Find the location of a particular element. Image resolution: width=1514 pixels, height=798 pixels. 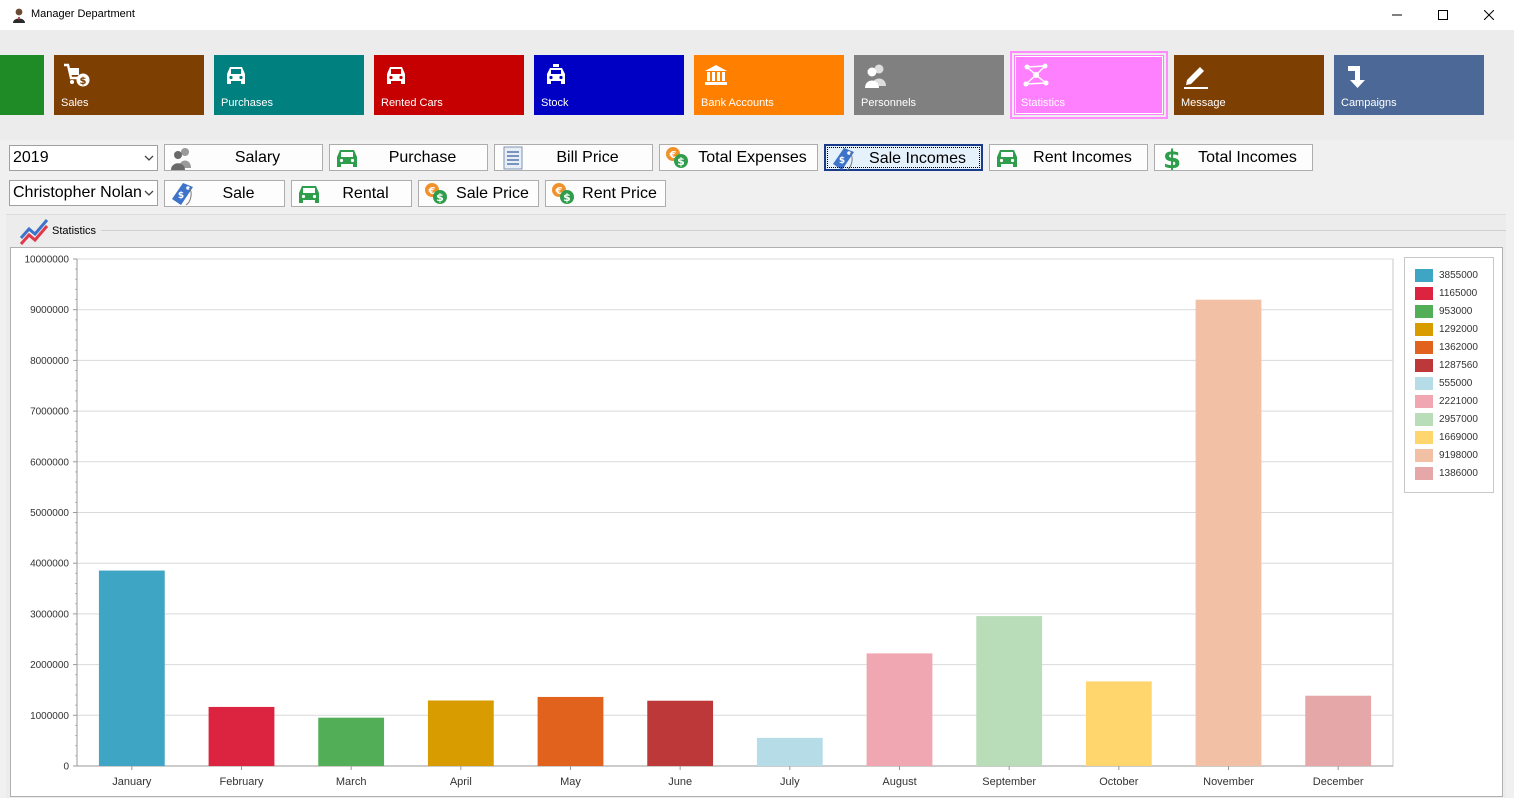

tile-rented-cars: Rented Cars is located at coordinates (449, 85).